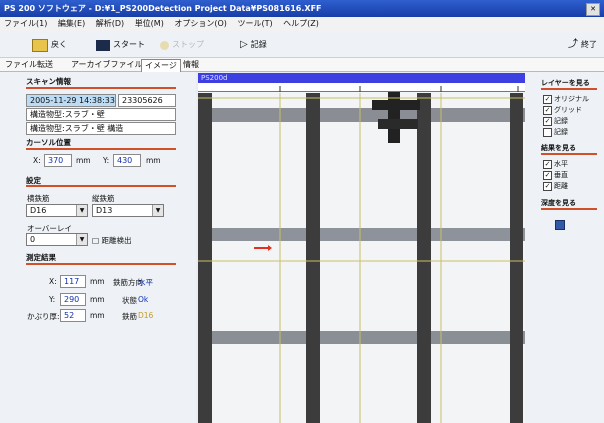  What do you see at coordinates (48, 142) in the screenshot?
I see `cursor-heading: カーソル位置` at bounding box center [48, 142].